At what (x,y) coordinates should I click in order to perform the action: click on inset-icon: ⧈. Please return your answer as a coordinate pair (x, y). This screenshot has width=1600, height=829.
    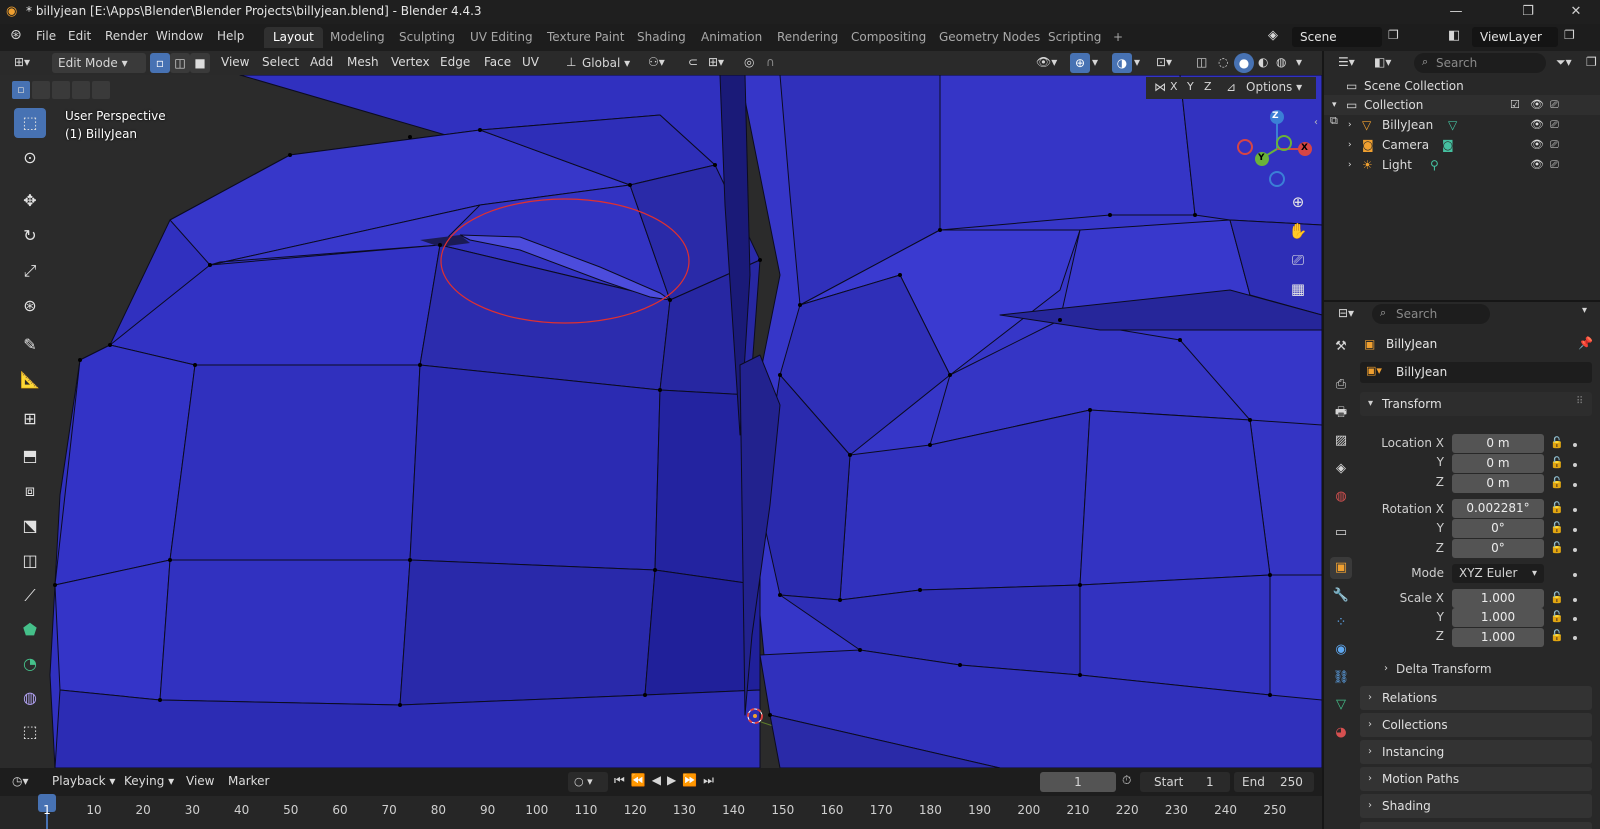
    Looking at the image, I should click on (30, 491).